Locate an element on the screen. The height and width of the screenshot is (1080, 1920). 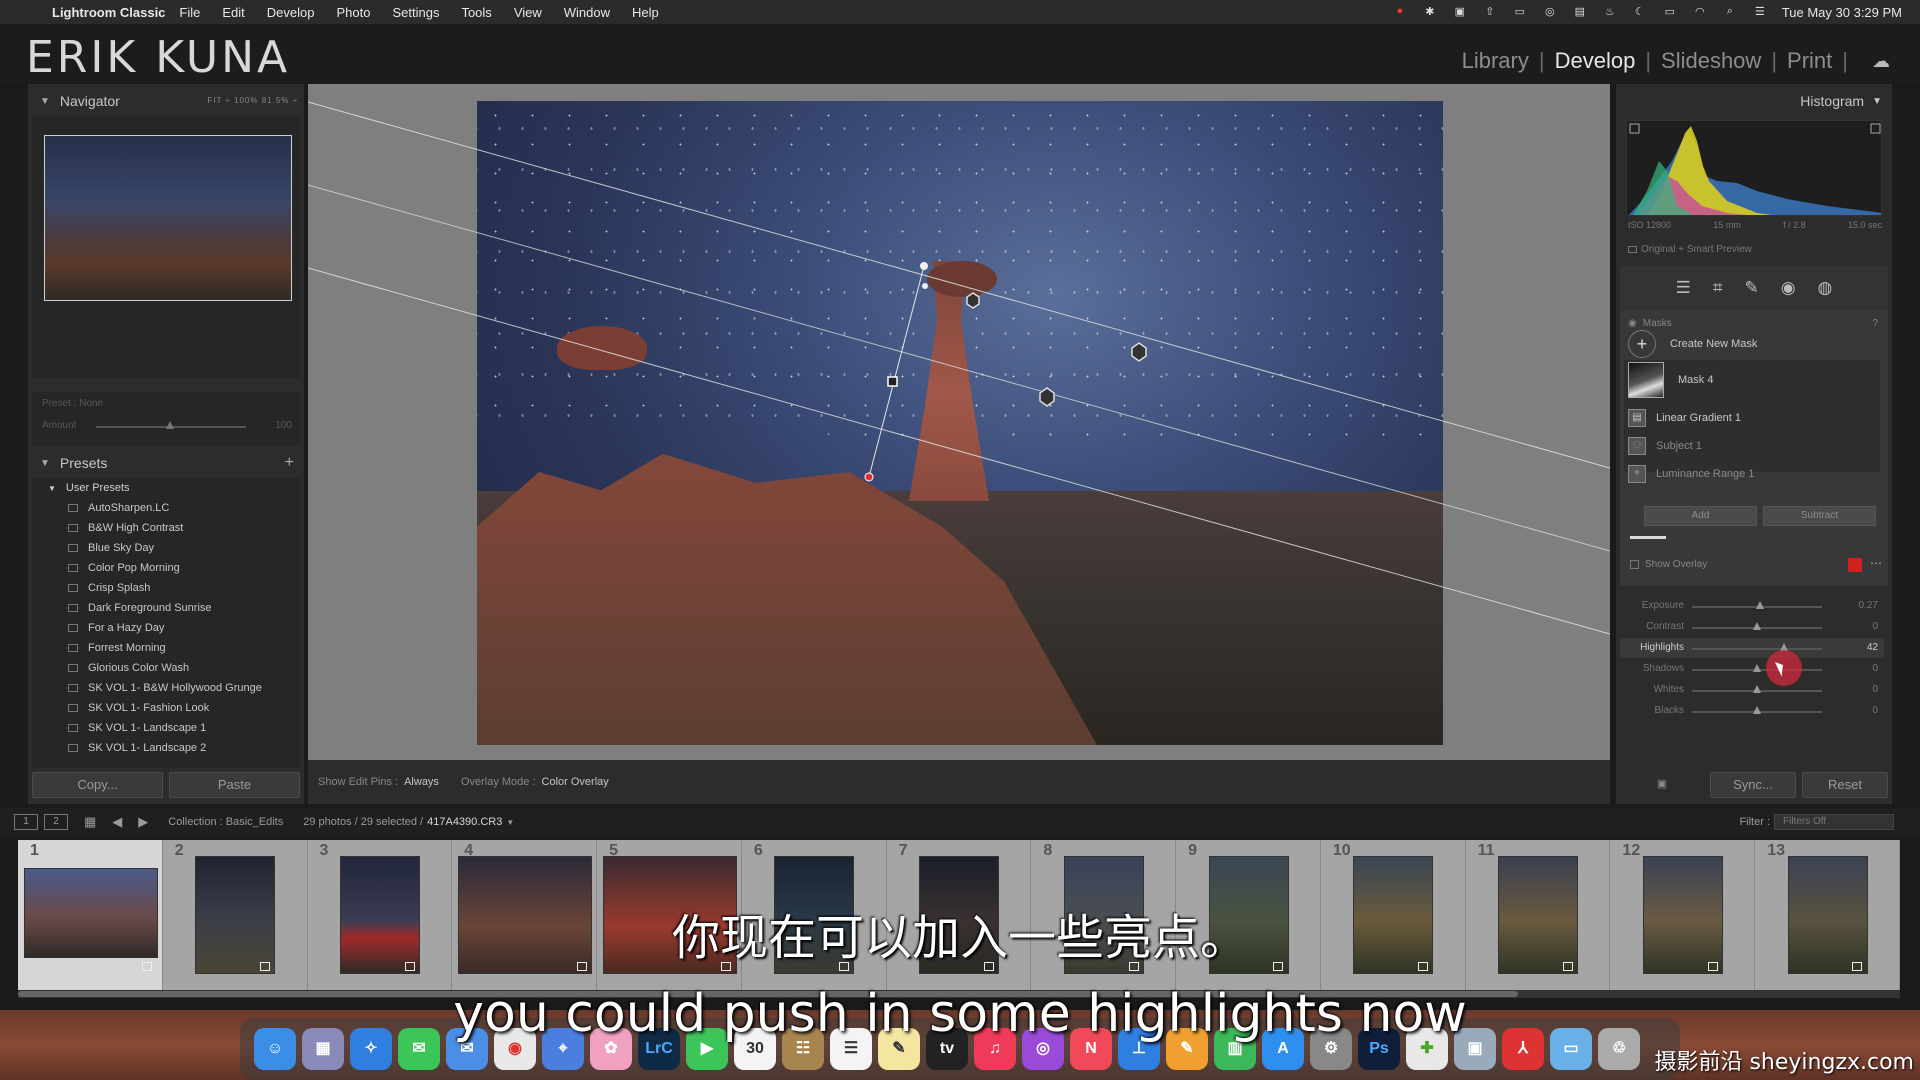
preset-item: Crisp Splash is located at coordinates (166, 588).